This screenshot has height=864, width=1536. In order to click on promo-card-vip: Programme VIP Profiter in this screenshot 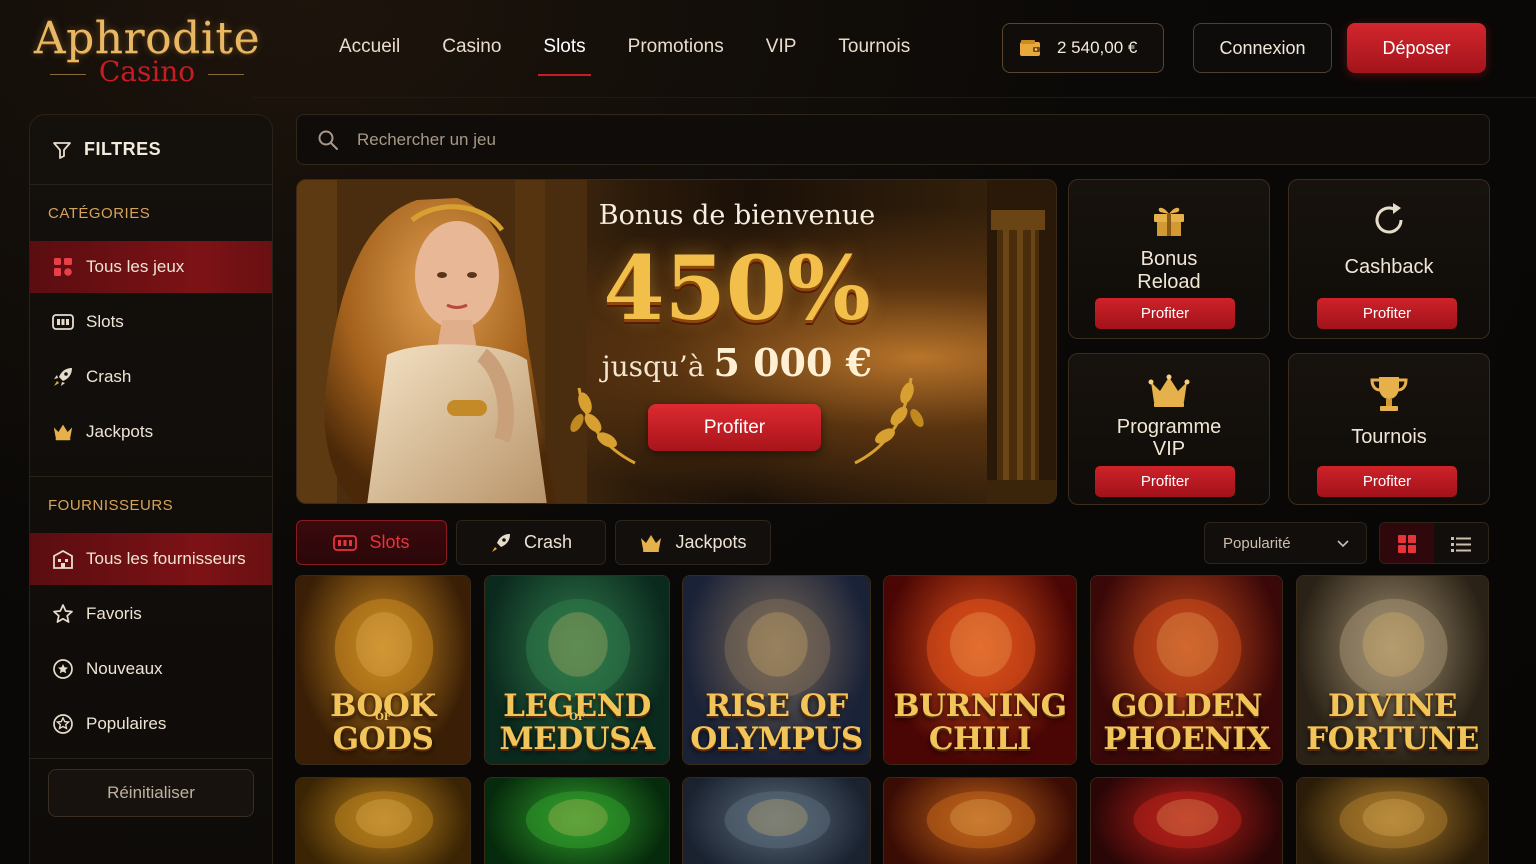, I will do `click(1169, 429)`.